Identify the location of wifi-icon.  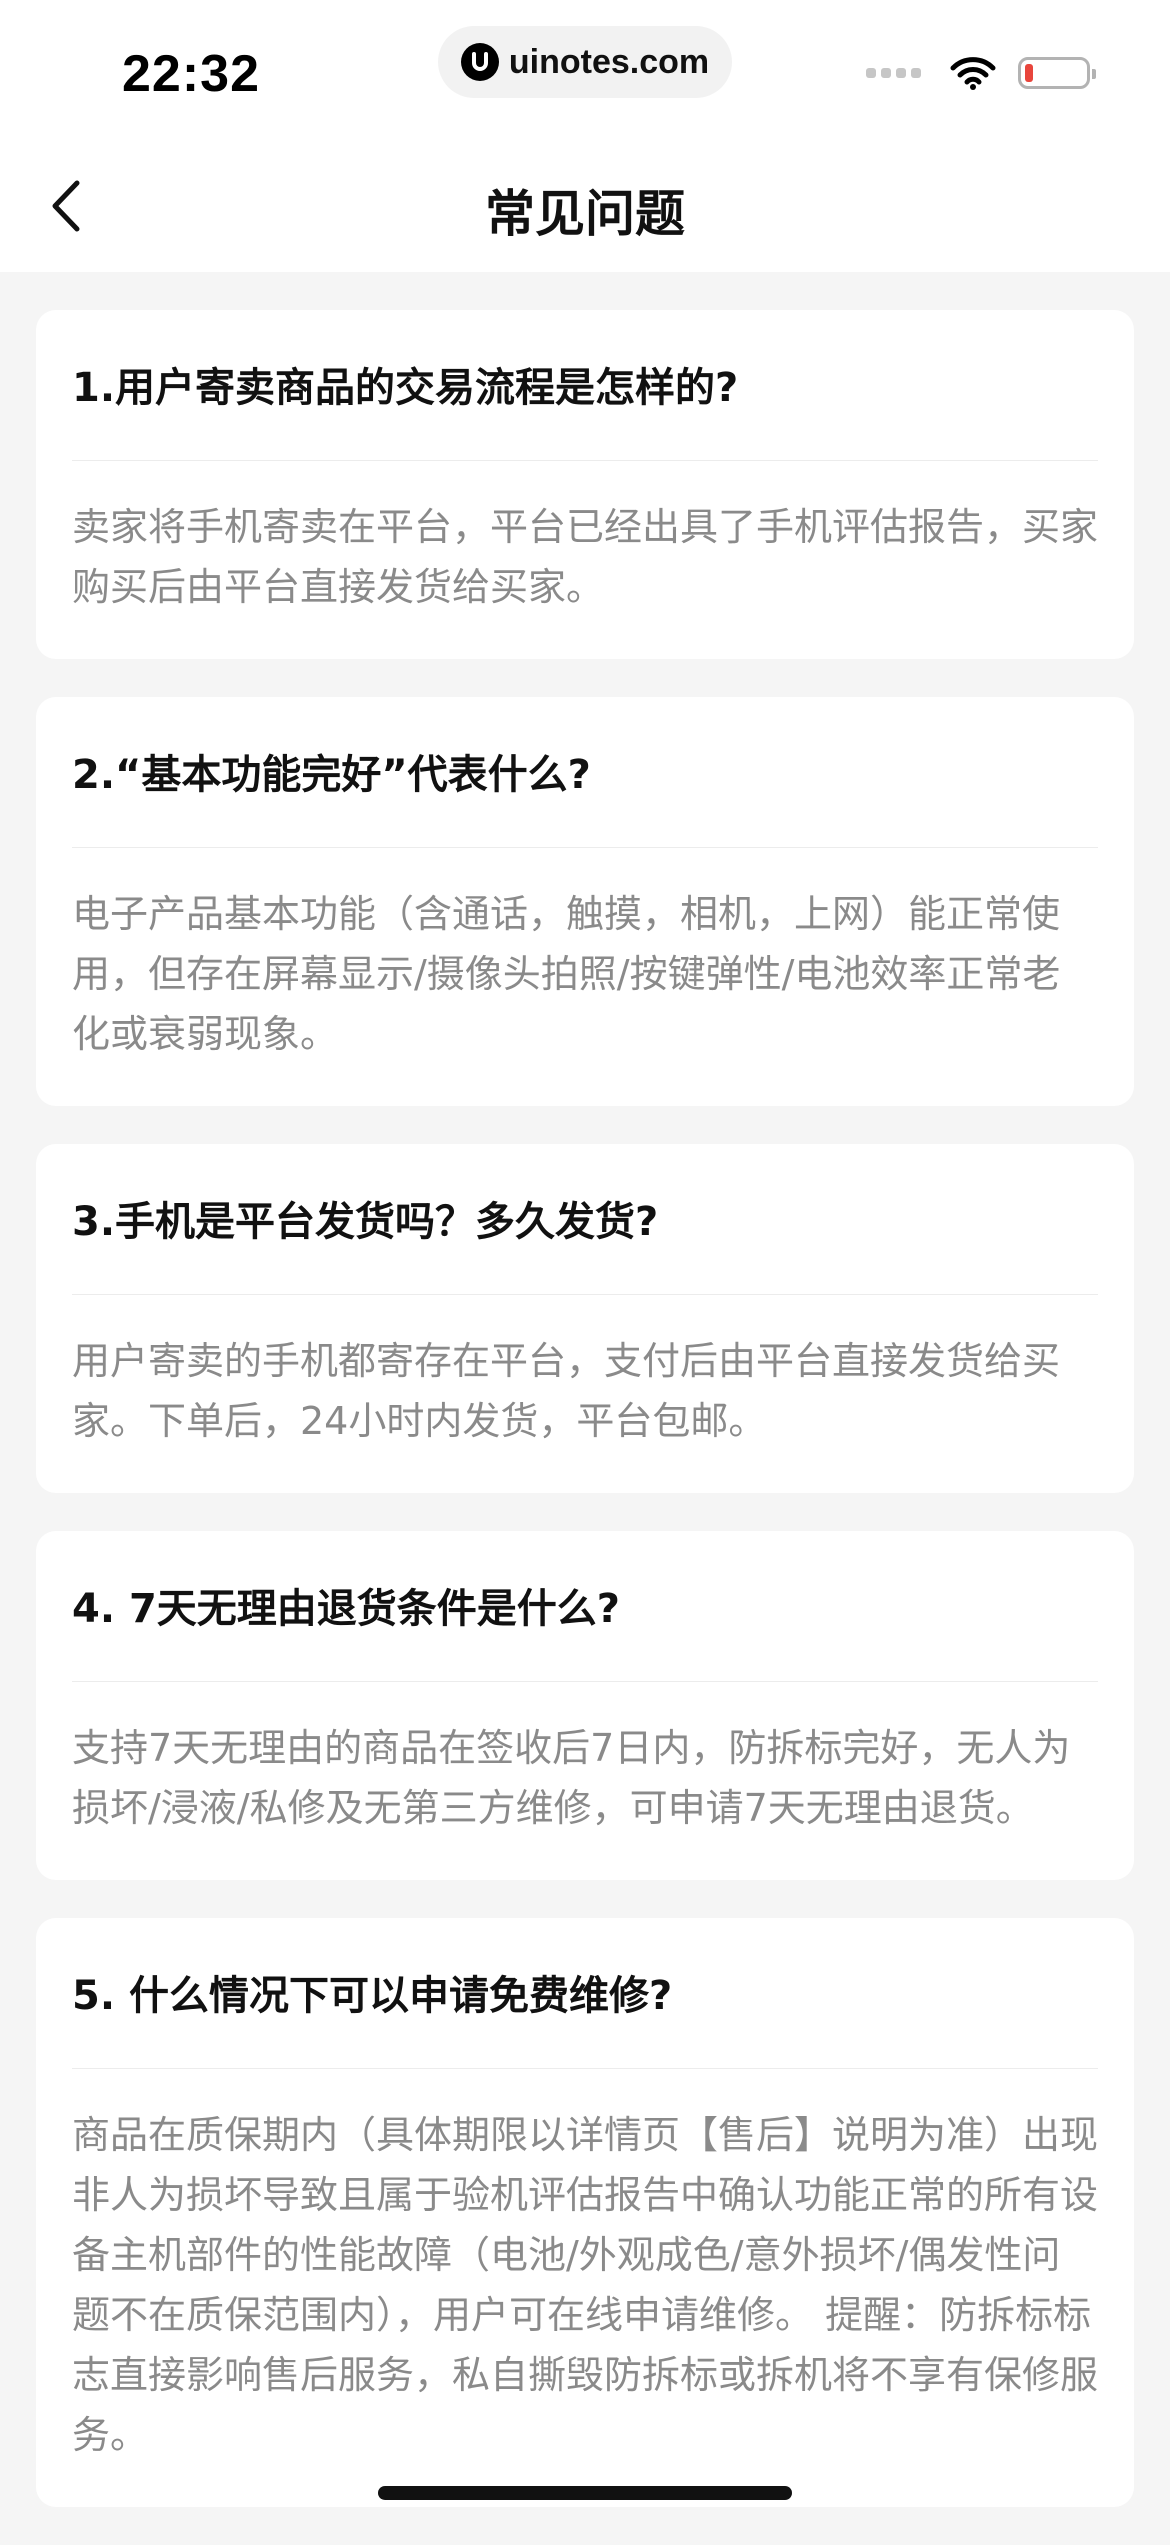
(973, 73).